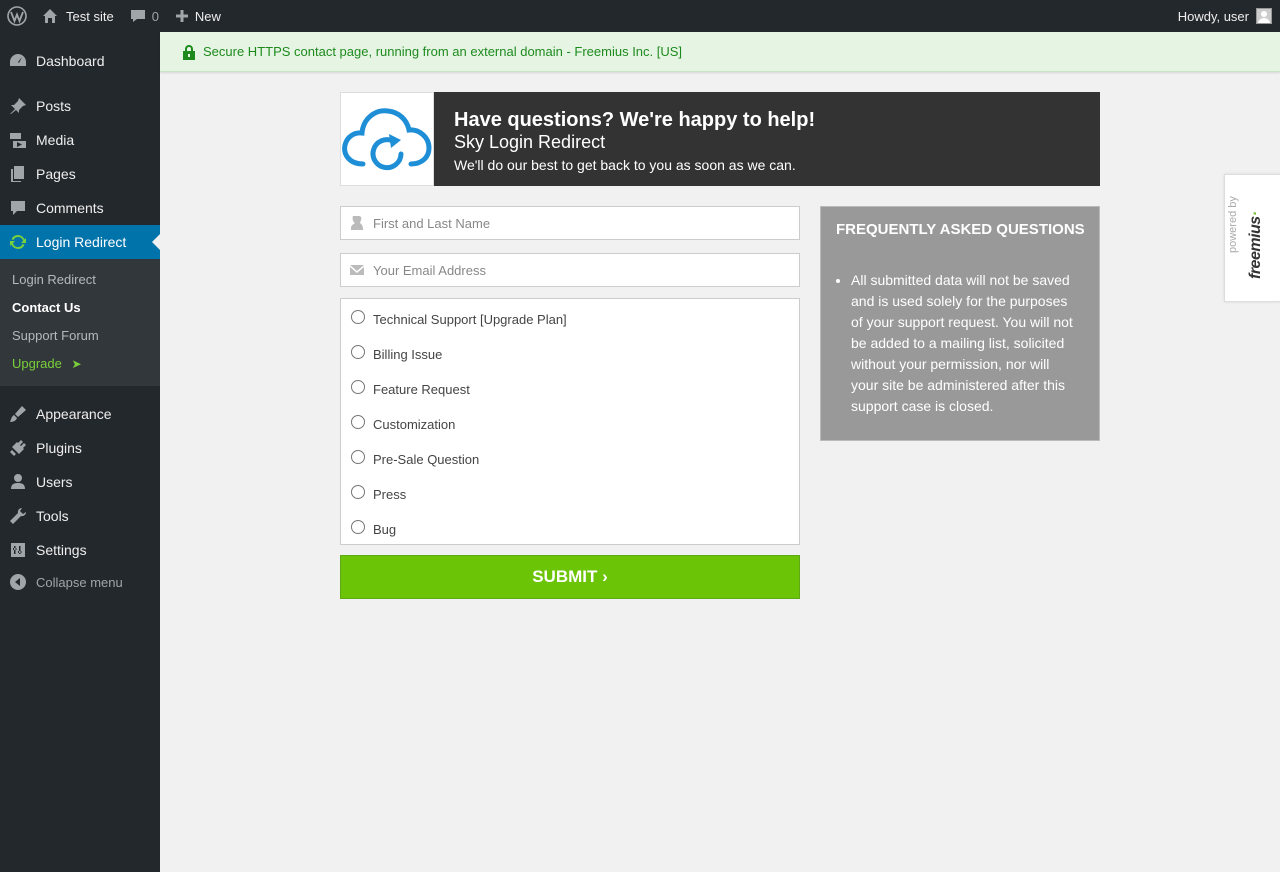 This screenshot has width=1280, height=872. I want to click on submenu-support-forum: Support Forum, so click(55, 335).